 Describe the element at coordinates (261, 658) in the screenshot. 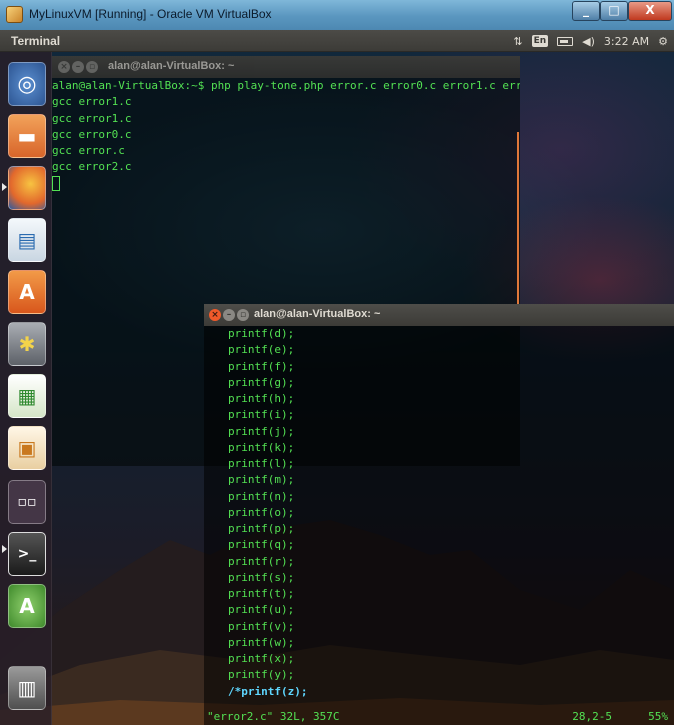

I see `code-line: printf(x);` at that location.